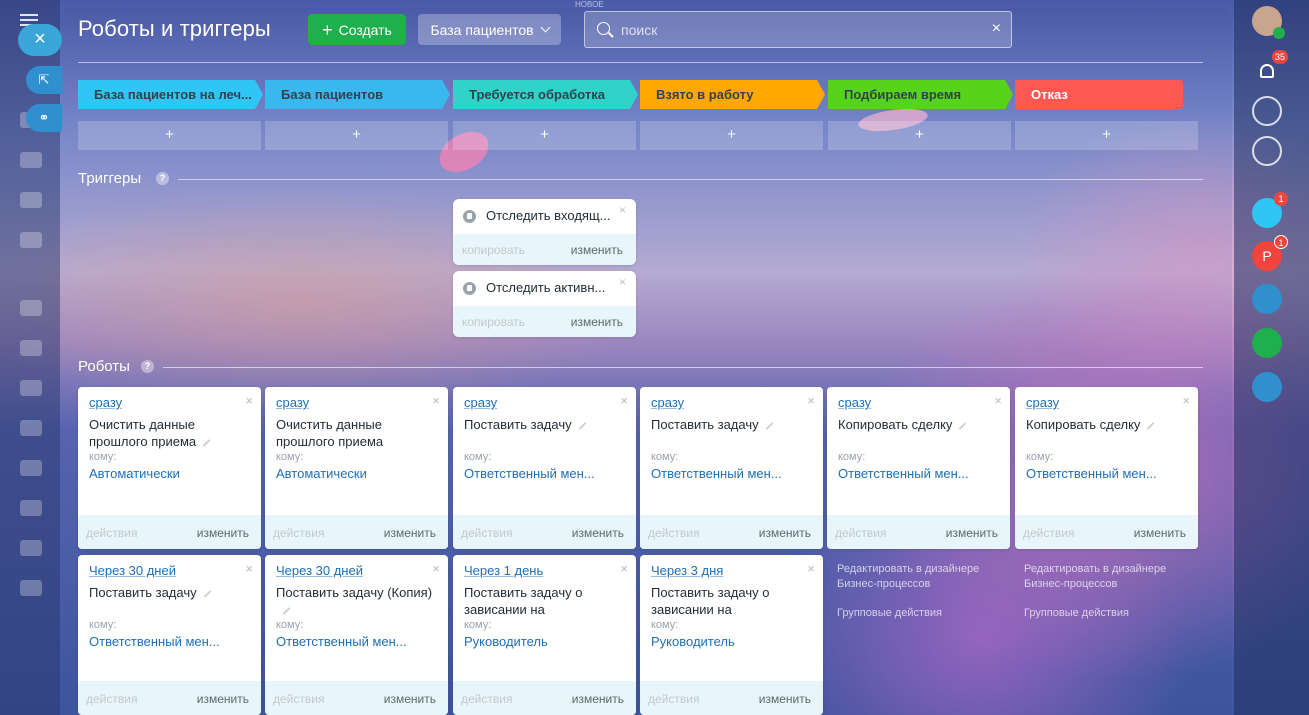 The width and height of the screenshot is (1309, 715). I want to click on open-in-new-window-icon: ⇱, so click(44, 80).